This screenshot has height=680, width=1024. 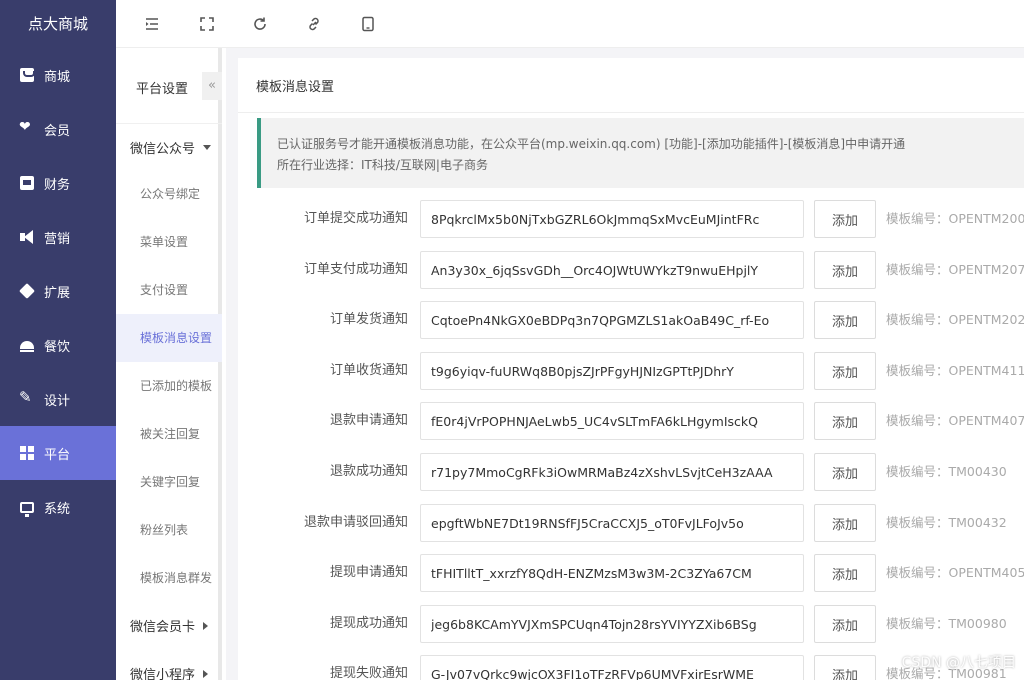 I want to click on nav-item-label: 会员, so click(x=57, y=131).